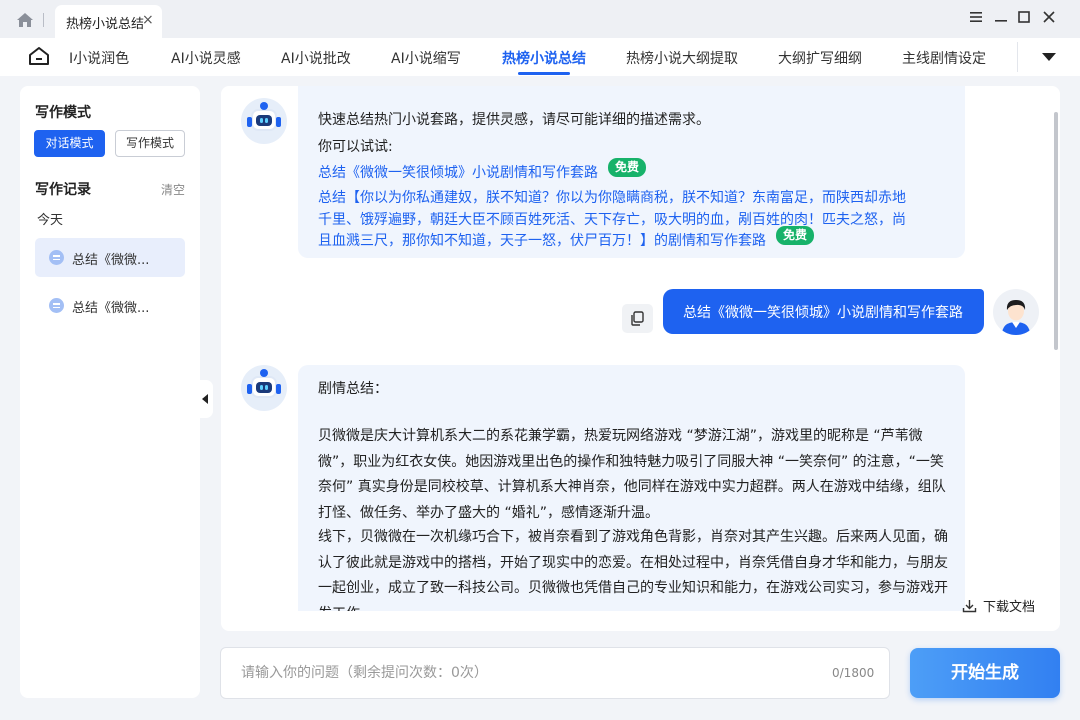 The image size is (1080, 720). I want to click on records-title: 写作记录, so click(63, 190).